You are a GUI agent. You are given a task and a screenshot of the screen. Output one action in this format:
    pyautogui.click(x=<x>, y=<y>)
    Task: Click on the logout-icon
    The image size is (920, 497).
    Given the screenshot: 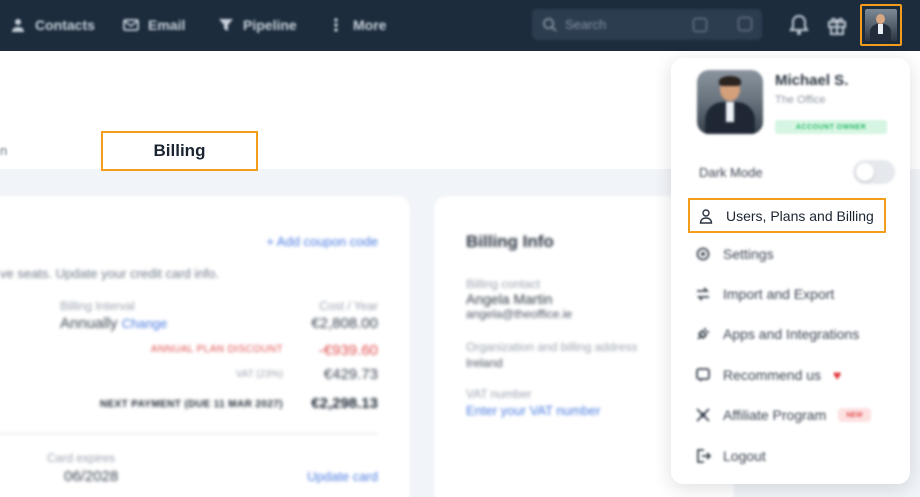 What is the action you would take?
    pyautogui.click(x=704, y=456)
    